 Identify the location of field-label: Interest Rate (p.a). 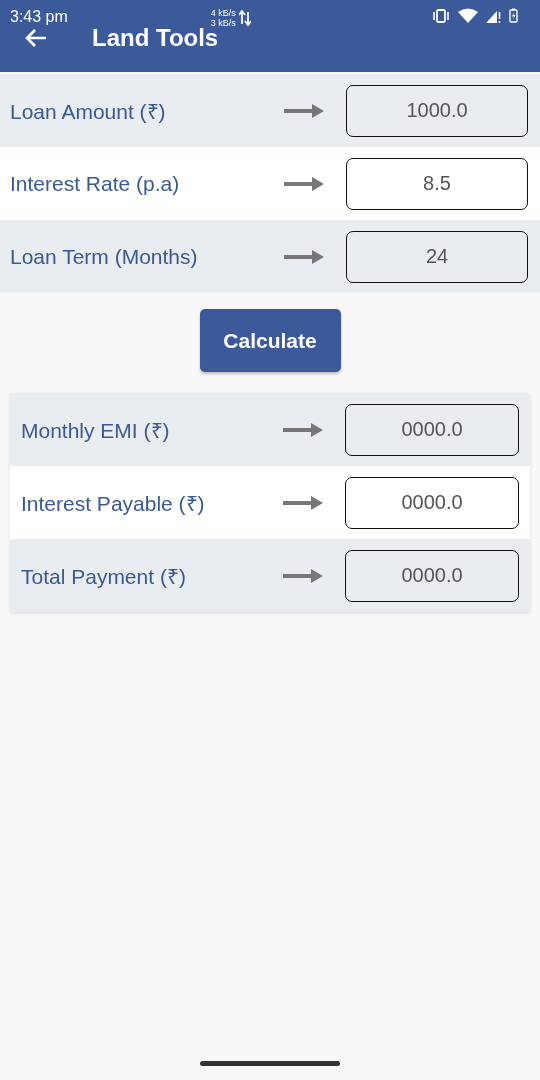
(95, 183).